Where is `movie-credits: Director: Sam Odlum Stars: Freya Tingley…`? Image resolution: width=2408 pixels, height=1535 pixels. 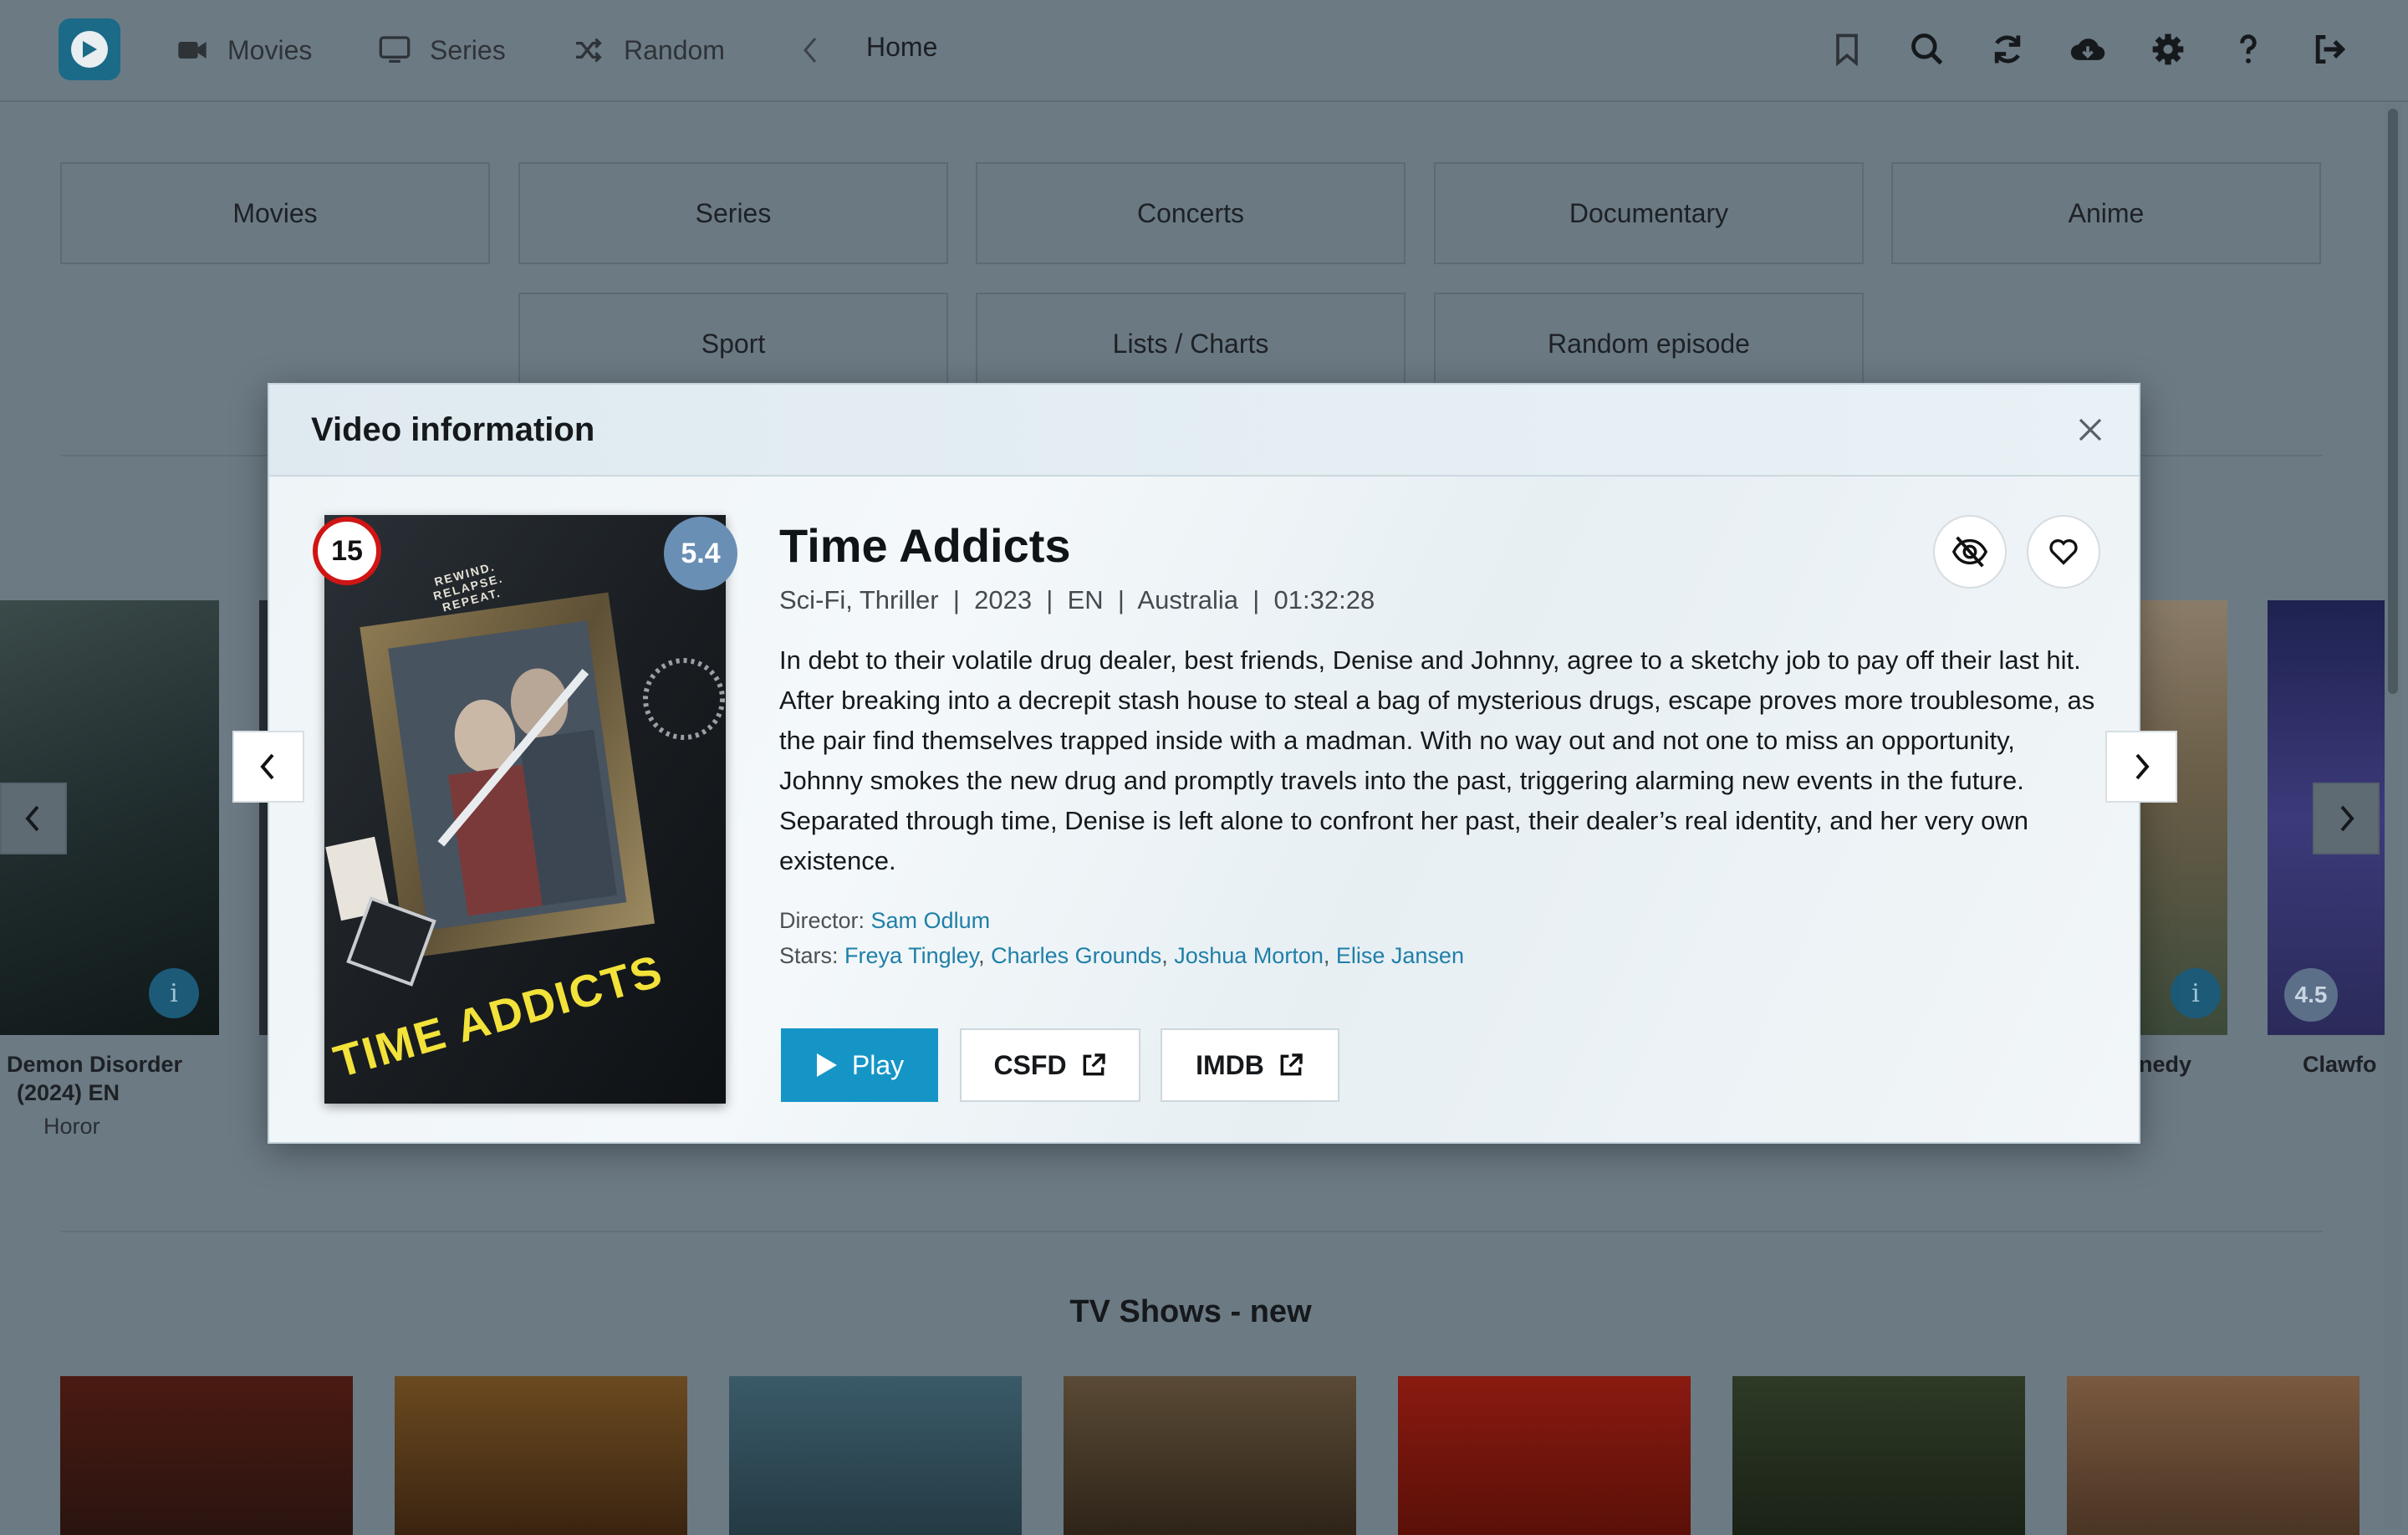
movie-credits: Director: Sam Odlum Stars: Freya Tingley… is located at coordinates (1122, 938).